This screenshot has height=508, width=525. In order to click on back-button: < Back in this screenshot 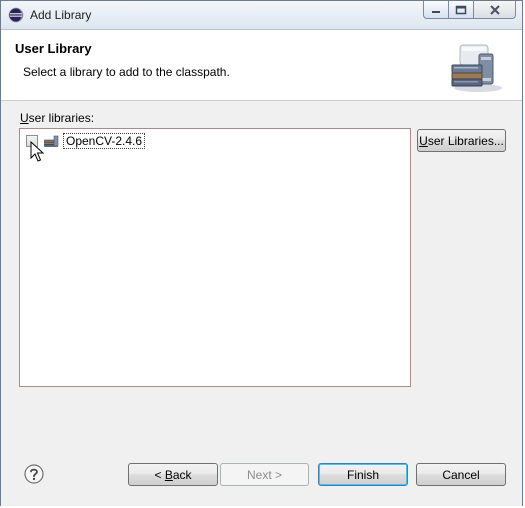, I will do `click(173, 474)`.